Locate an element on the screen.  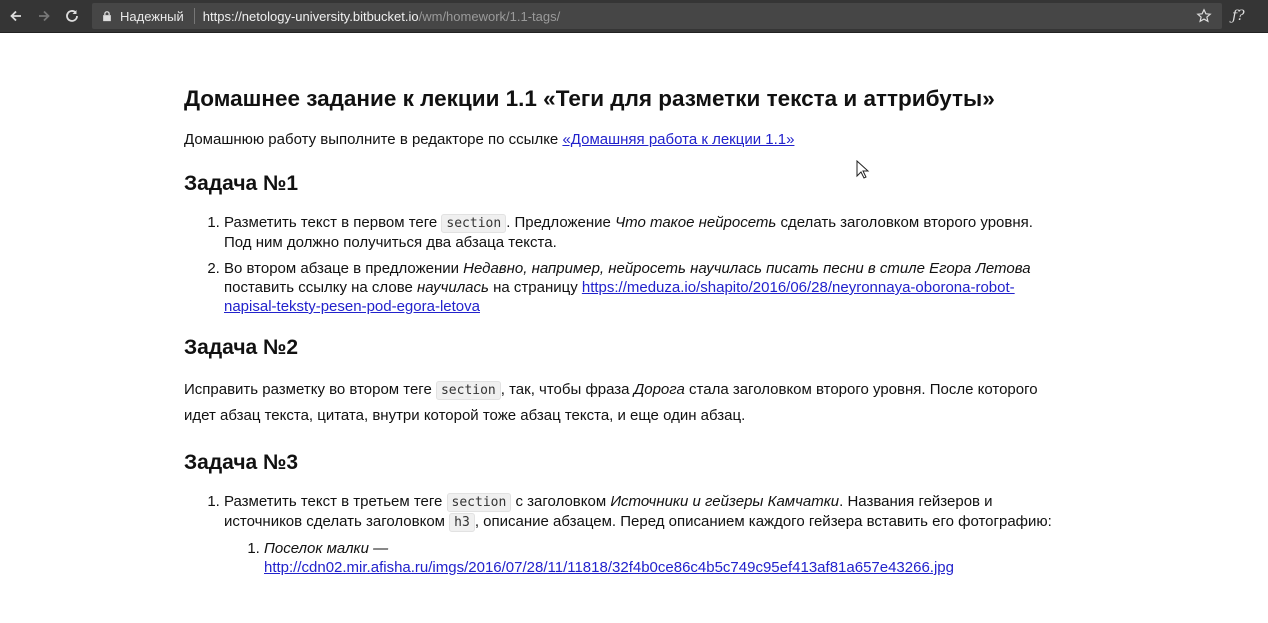
task1-item1-text2: . Предложение is located at coordinates (561, 222).